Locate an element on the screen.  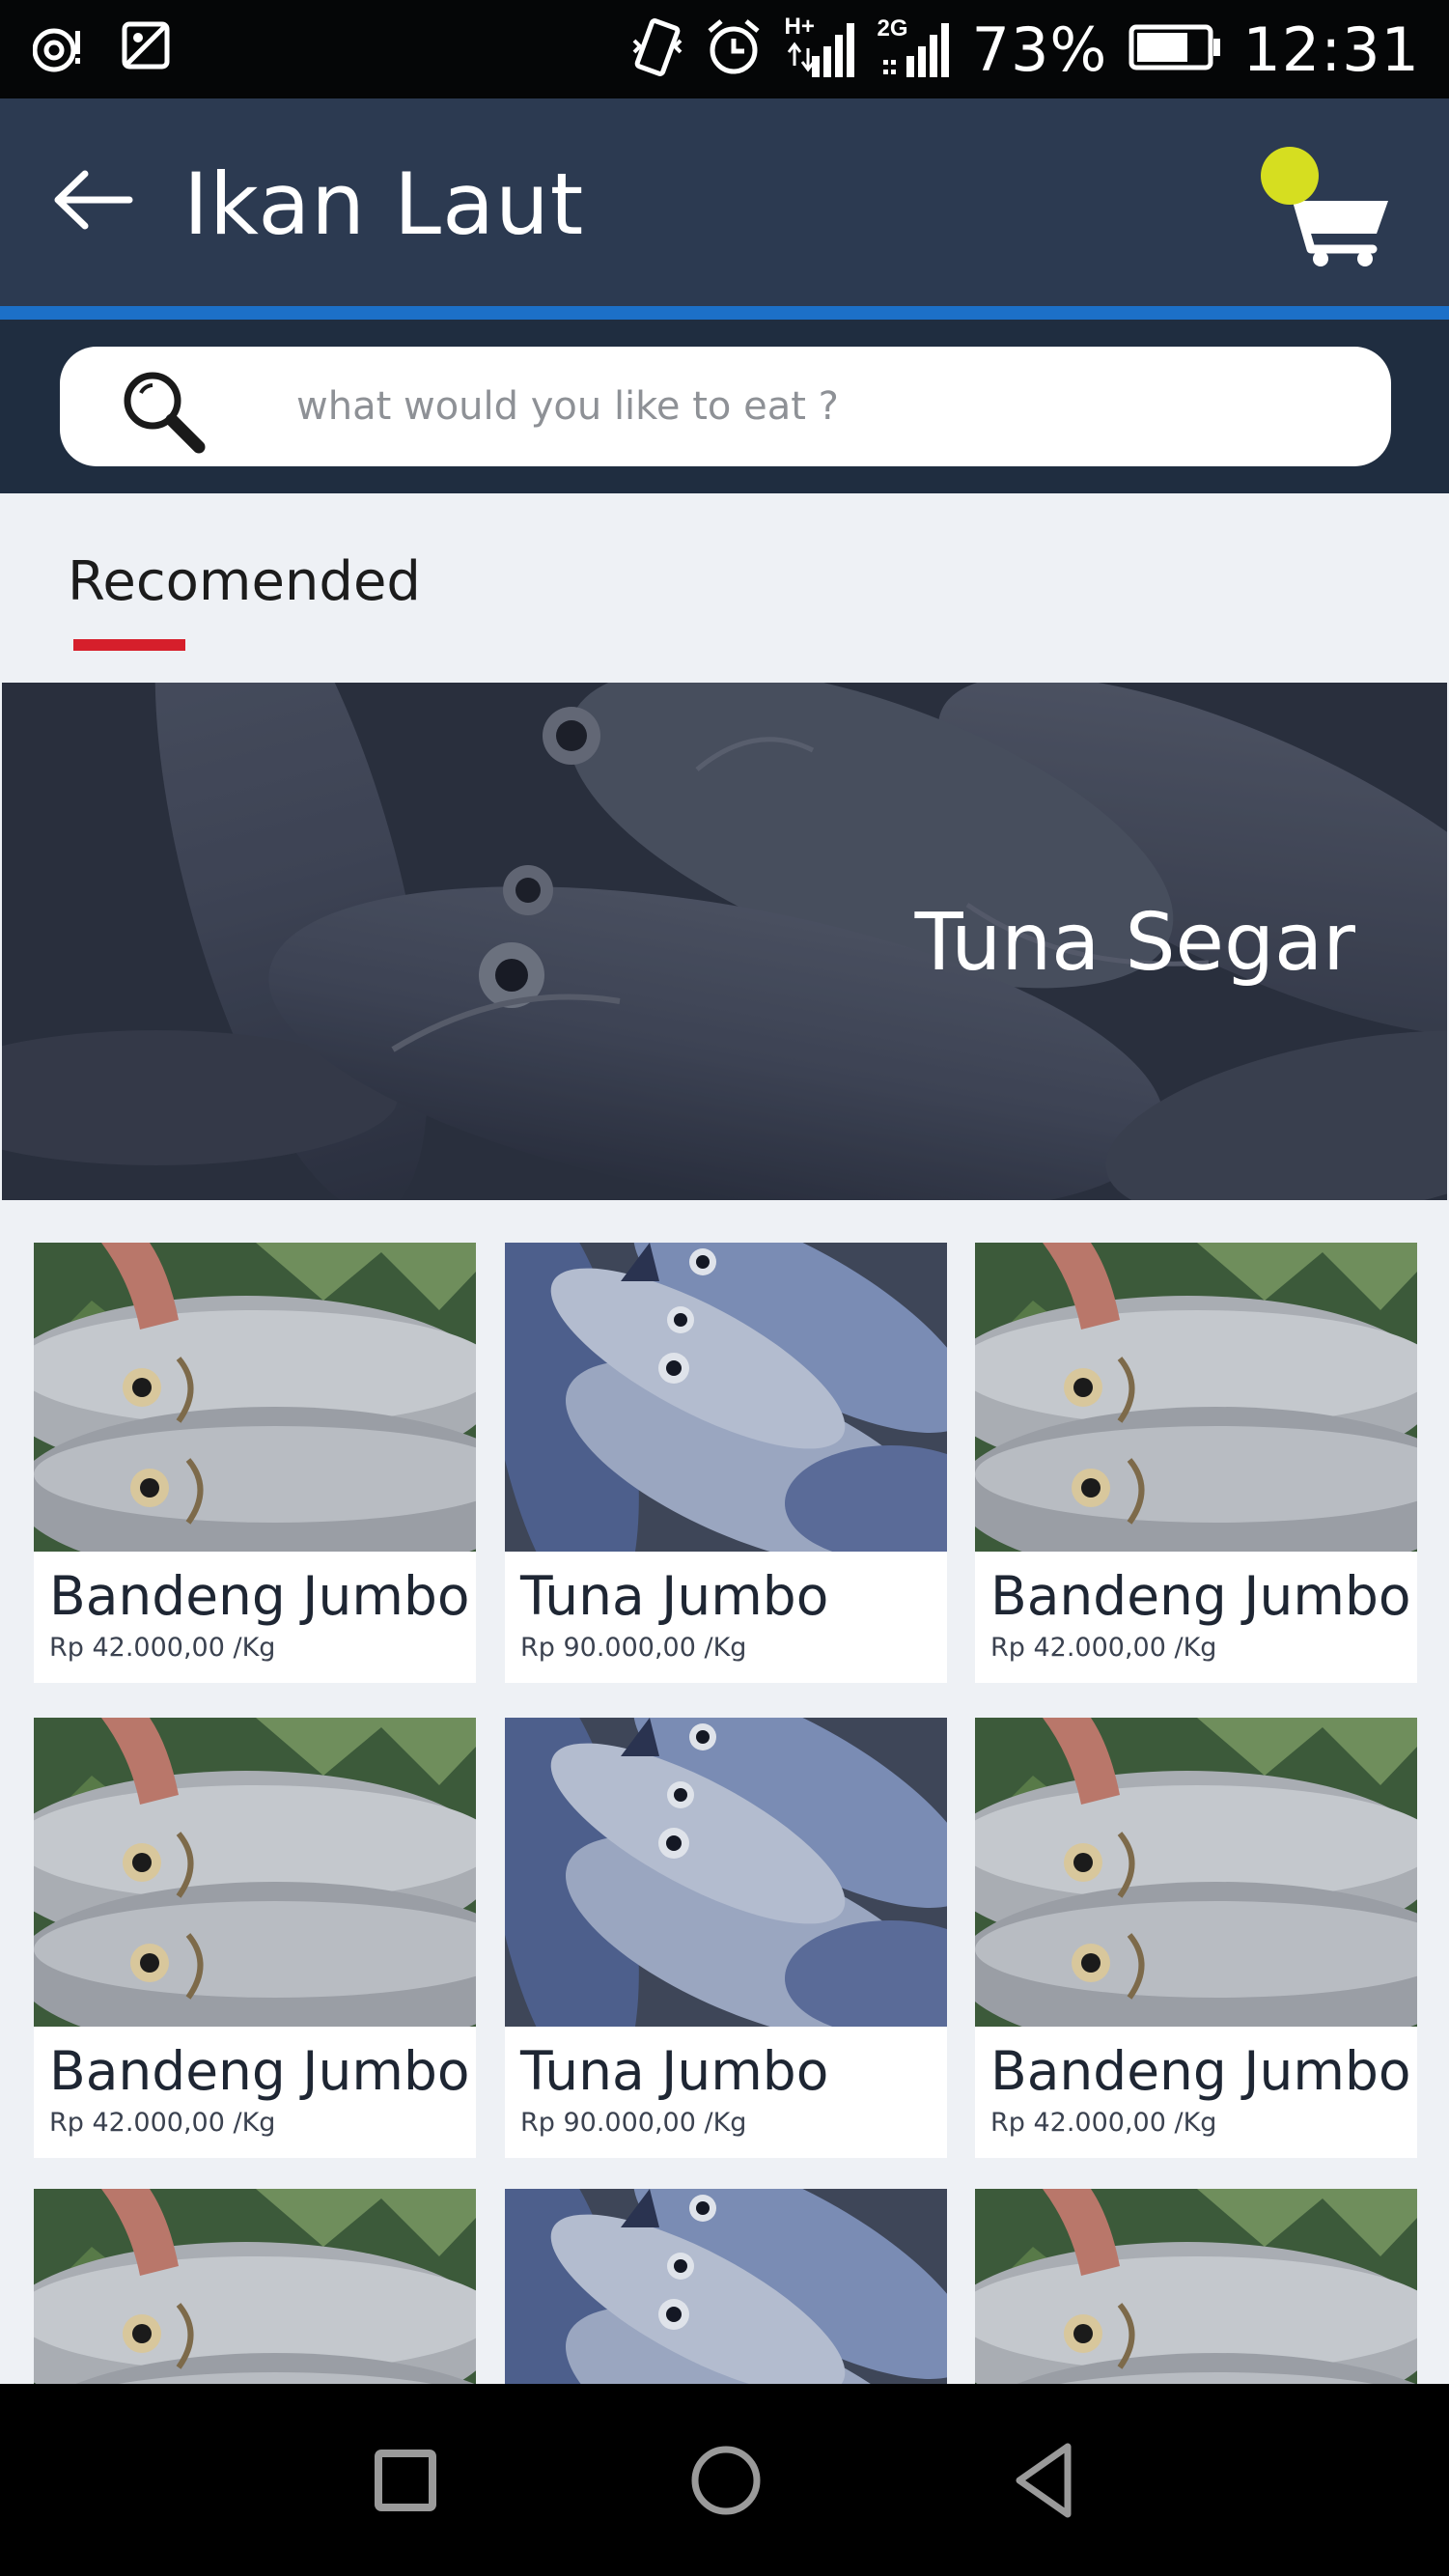
home-icon is located at coordinates (726, 2480).